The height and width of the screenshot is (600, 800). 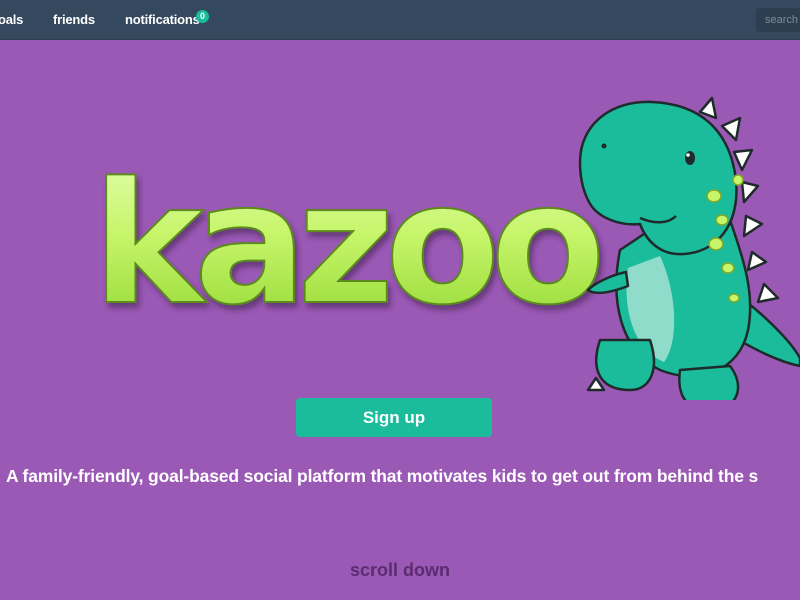 What do you see at coordinates (202, 16) in the screenshot?
I see `notifications-count-badge: 0` at bounding box center [202, 16].